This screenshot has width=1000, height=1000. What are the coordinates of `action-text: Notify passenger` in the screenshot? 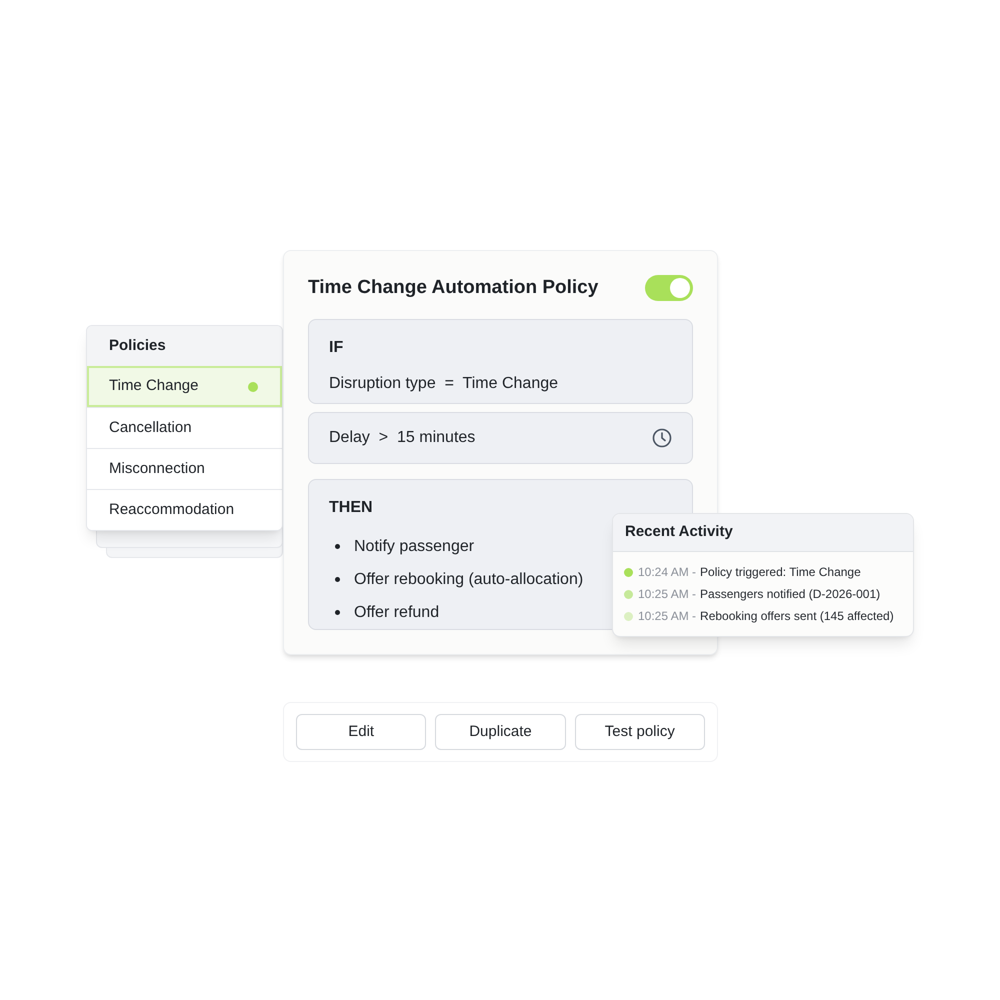 It's located at (414, 546).